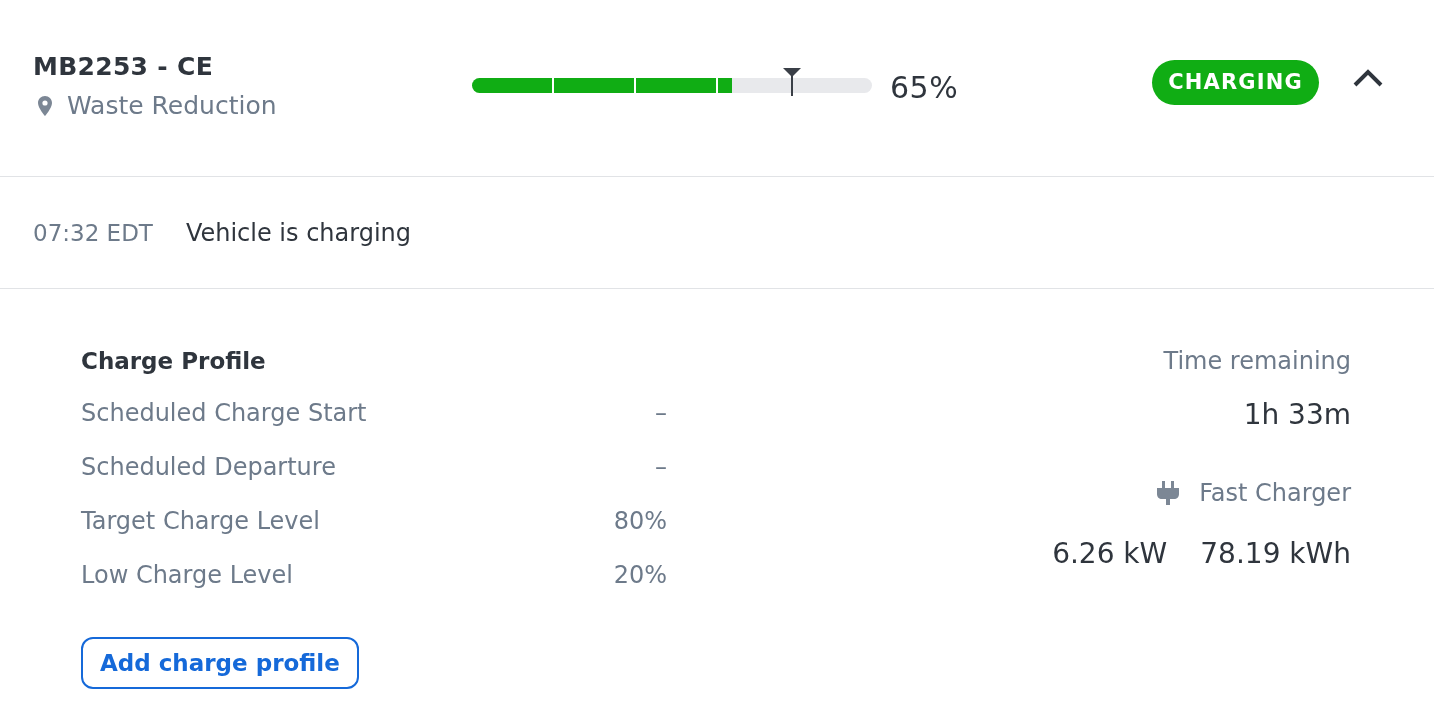 The image size is (1434, 726). Describe the element at coordinates (1235, 82) in the screenshot. I see `status-badge: CHARGING` at that location.